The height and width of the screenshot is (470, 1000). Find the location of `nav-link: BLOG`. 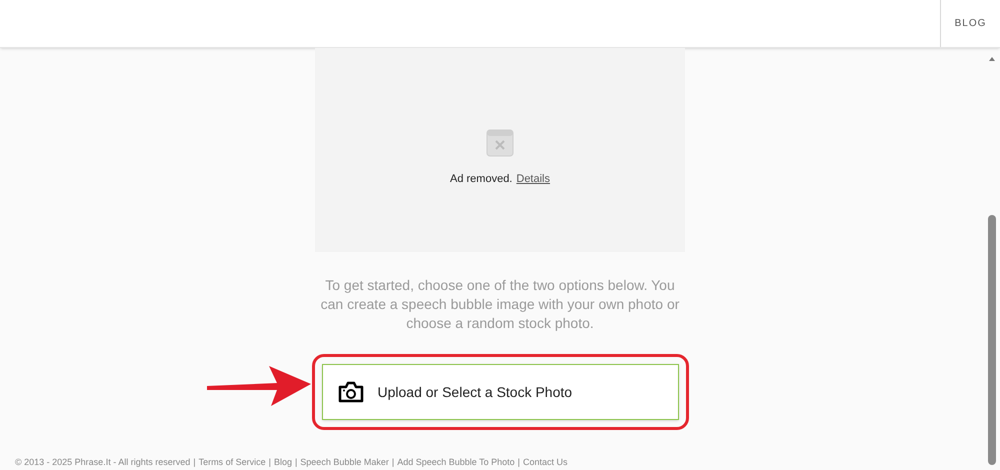

nav-link: BLOG is located at coordinates (970, 23).